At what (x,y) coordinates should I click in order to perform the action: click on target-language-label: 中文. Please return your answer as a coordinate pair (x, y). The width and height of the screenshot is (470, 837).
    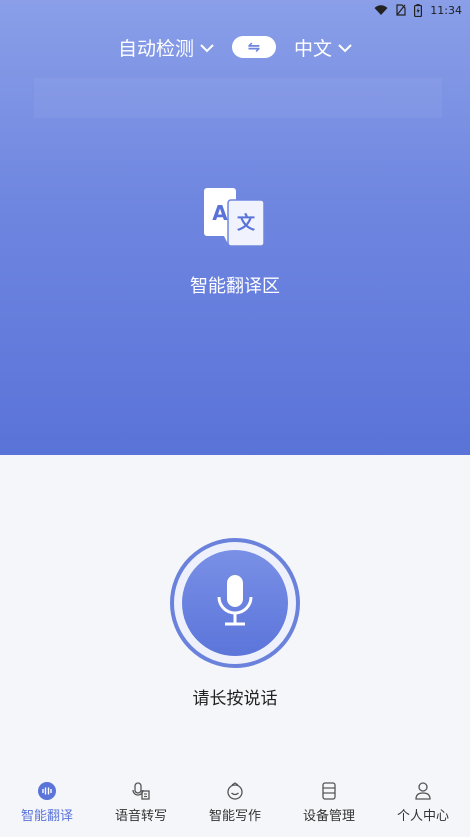
    Looking at the image, I should click on (313, 48).